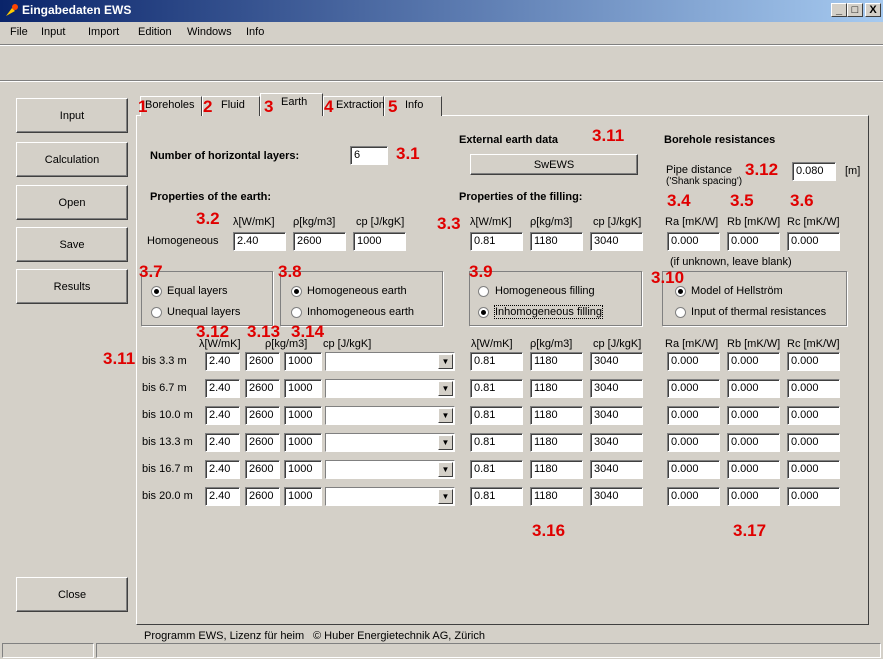  Describe the element at coordinates (53, 32) in the screenshot. I see `menu-input: Input` at that location.